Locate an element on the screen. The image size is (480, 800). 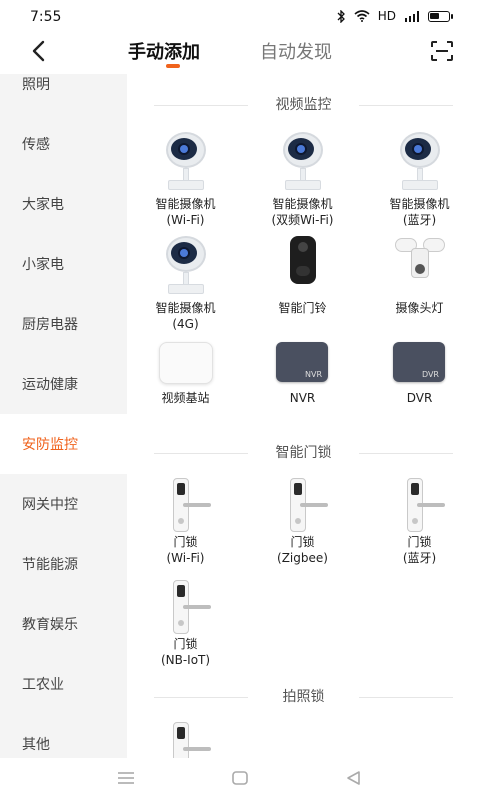
sidebar-item-industry-agriculture: 工农业 is located at coordinates (63, 684).